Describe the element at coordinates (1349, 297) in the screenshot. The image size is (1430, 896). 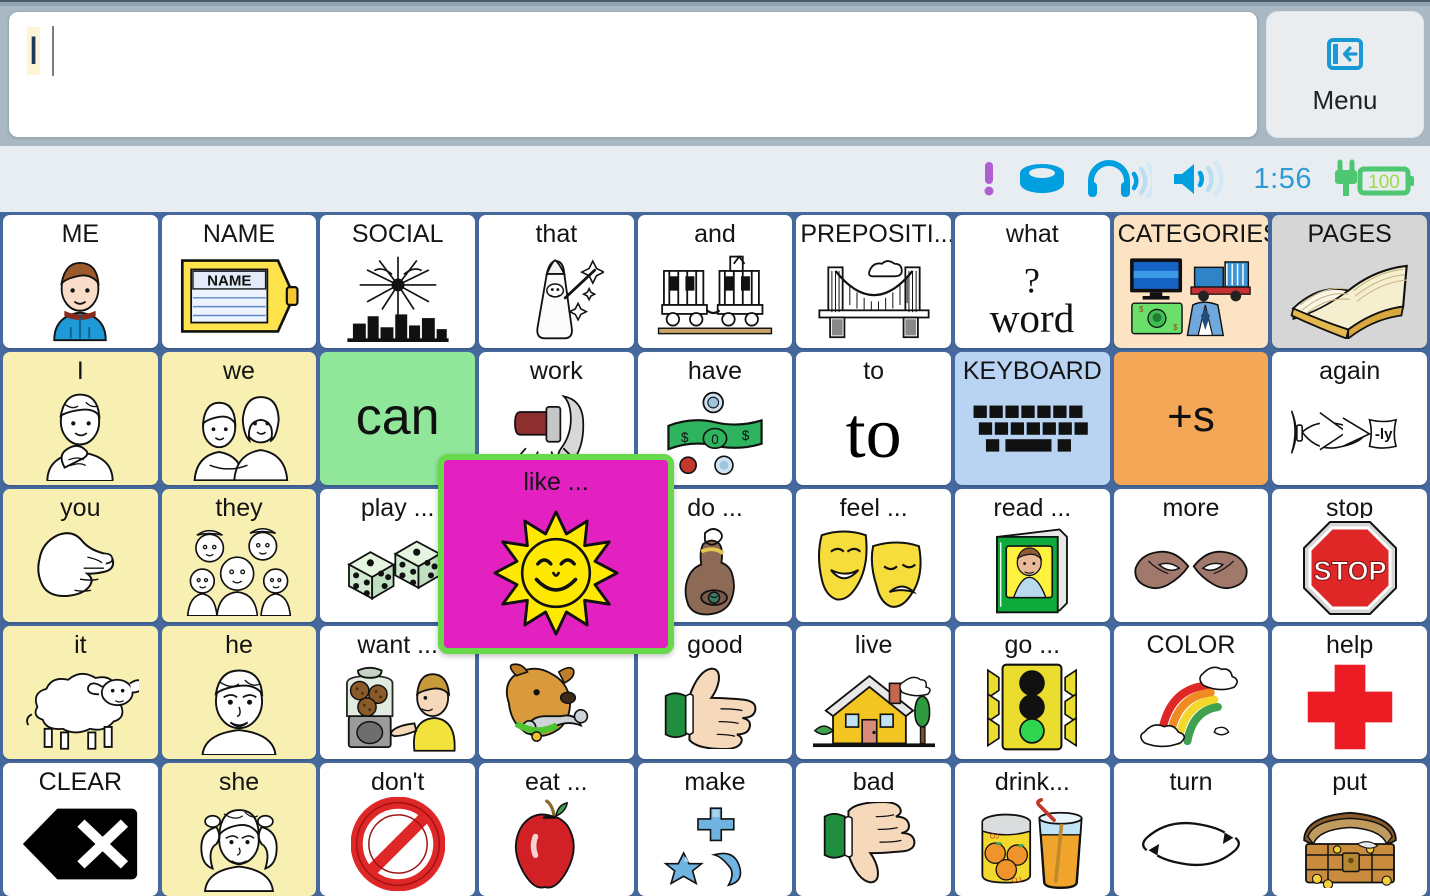
I see `open-book-icon` at that location.